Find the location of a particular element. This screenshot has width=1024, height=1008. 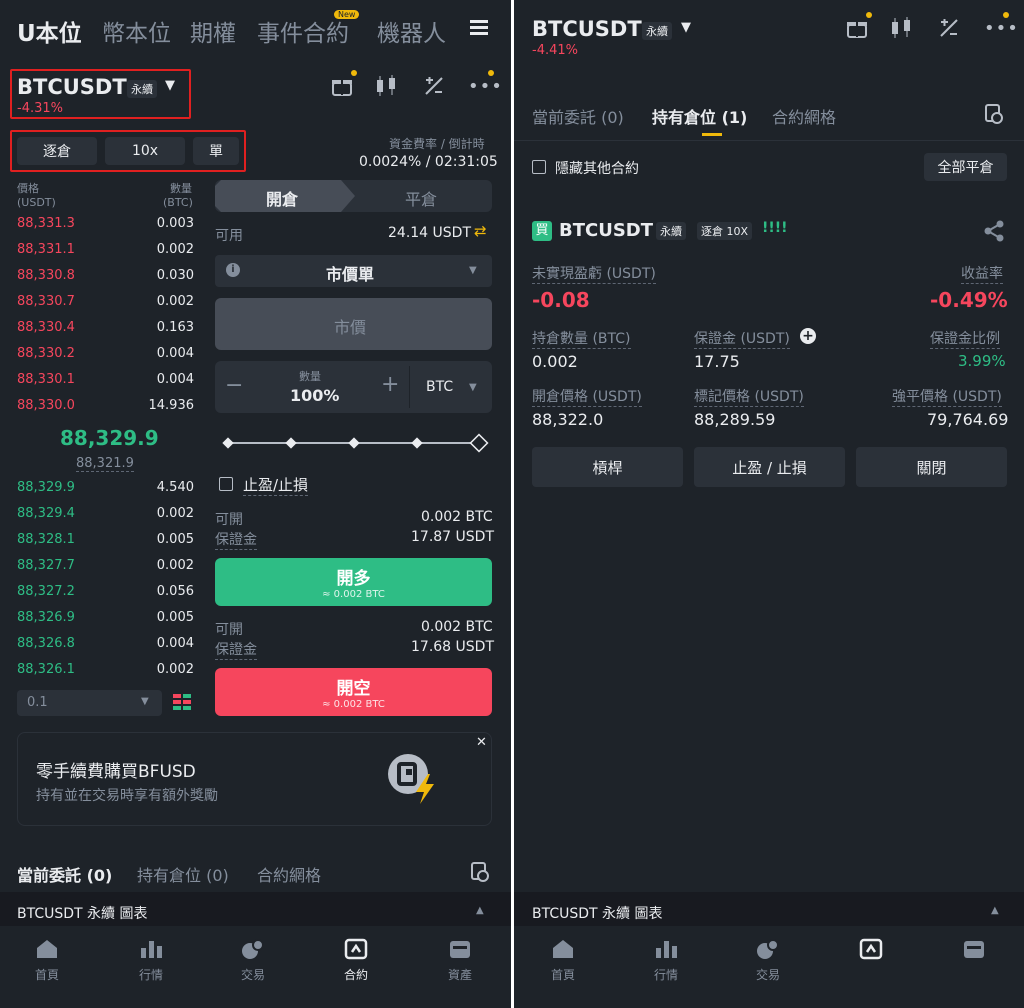

nav-futures is located at coordinates (871, 949).